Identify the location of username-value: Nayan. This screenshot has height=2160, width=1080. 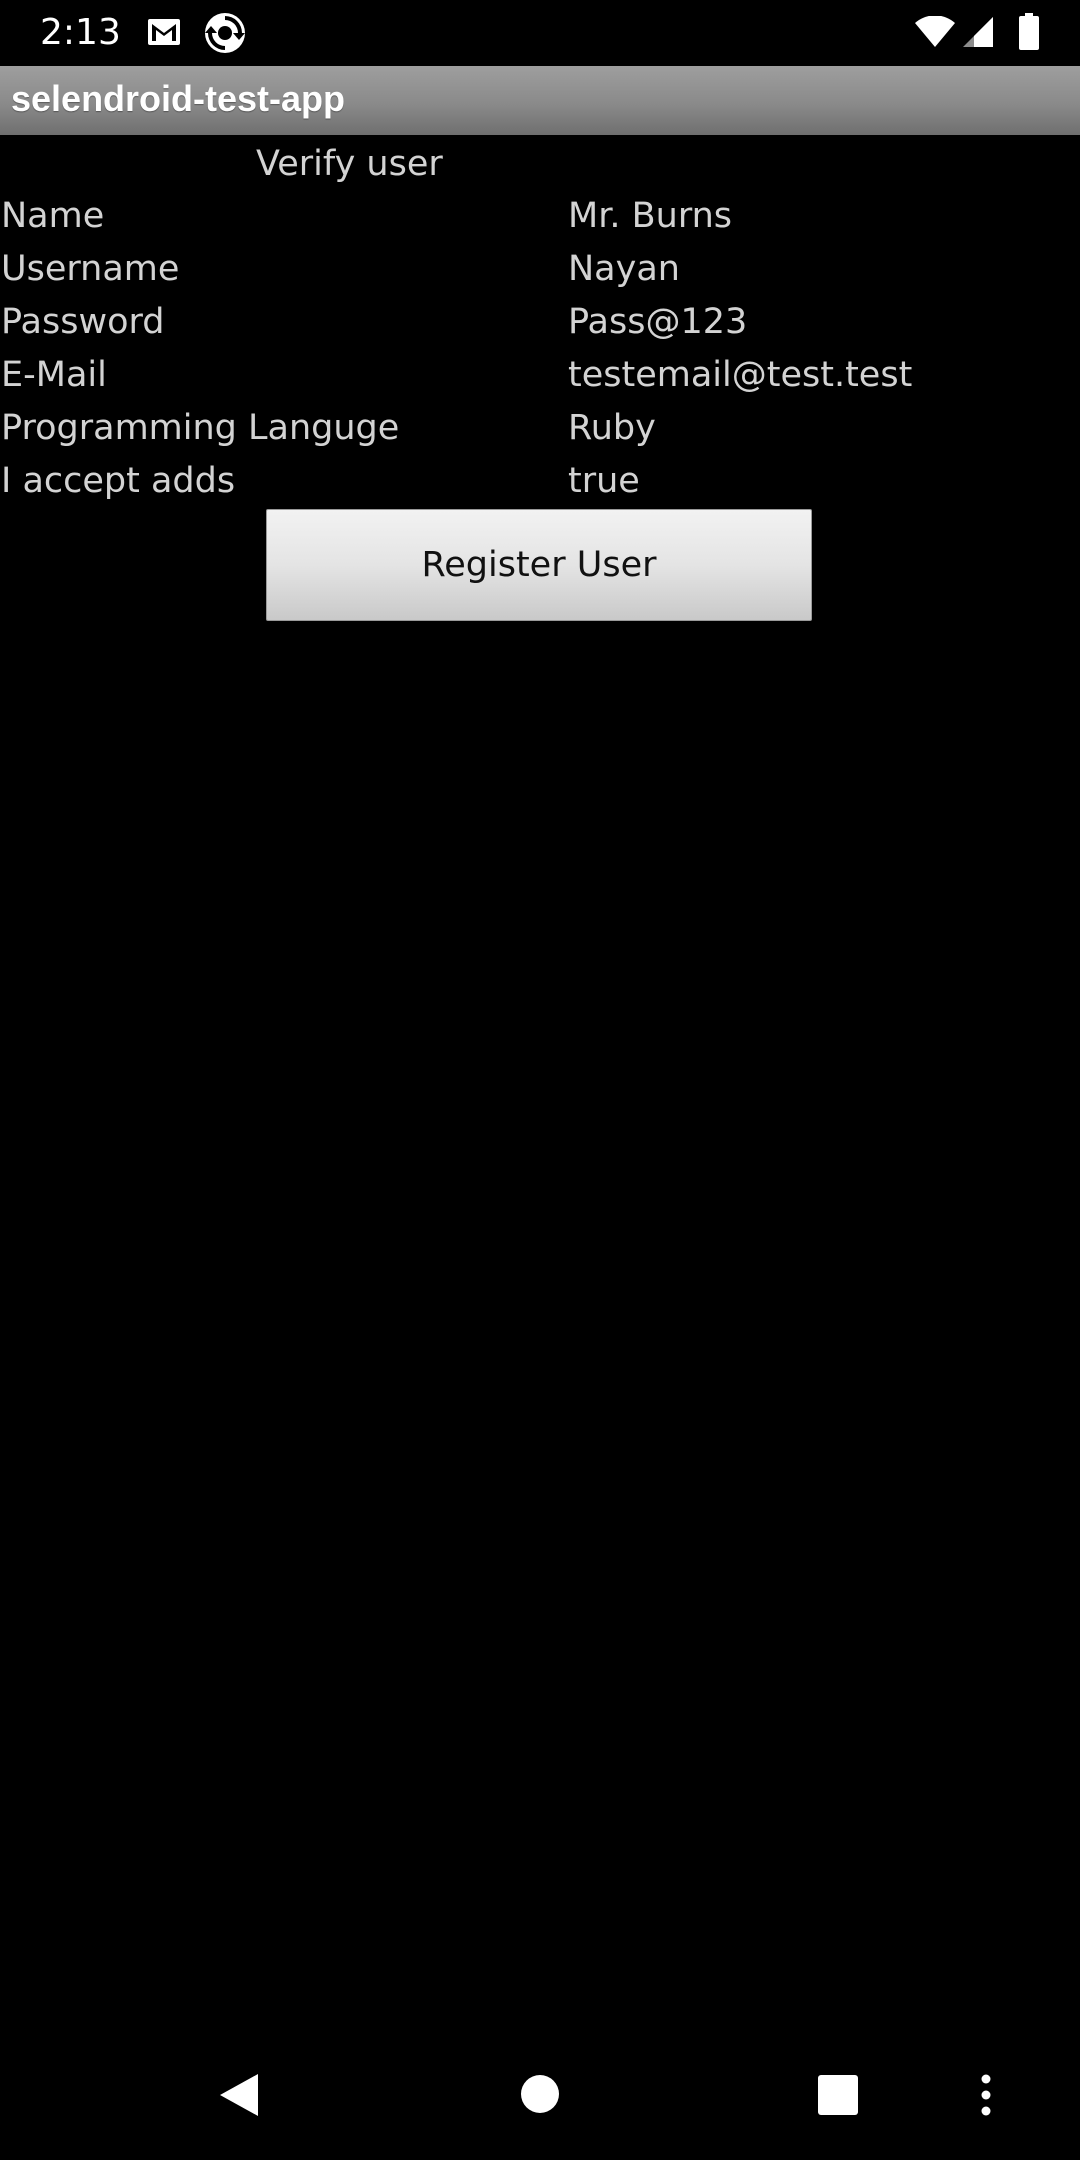
(624, 269).